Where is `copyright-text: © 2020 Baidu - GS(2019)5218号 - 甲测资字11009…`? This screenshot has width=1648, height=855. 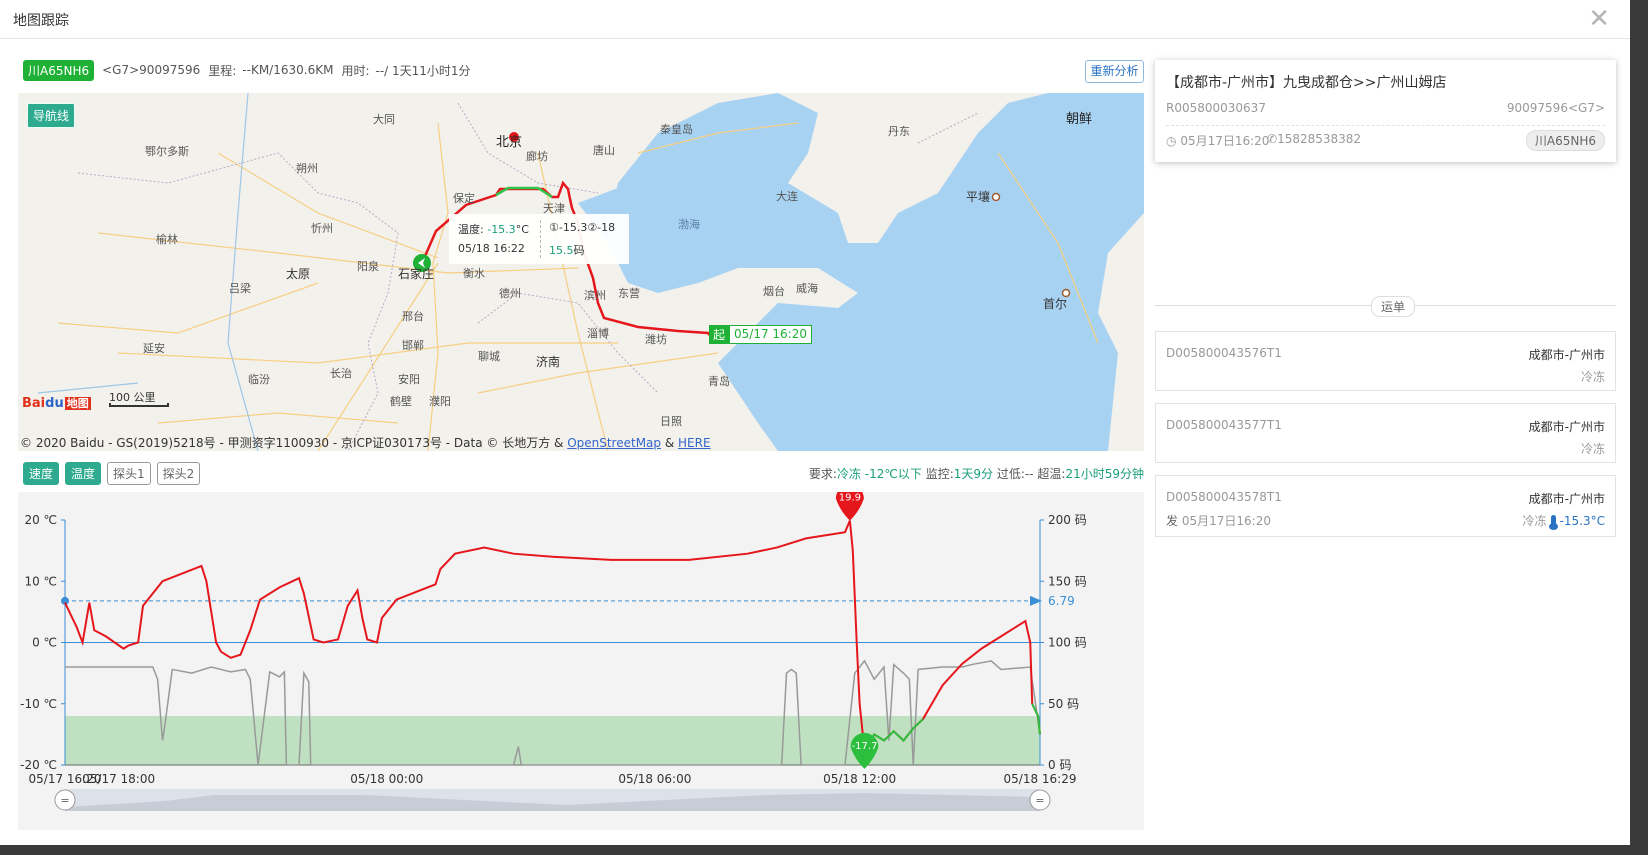 copyright-text: © 2020 Baidu - GS(2019)5218号 - 甲测资字11009… is located at coordinates (294, 443).